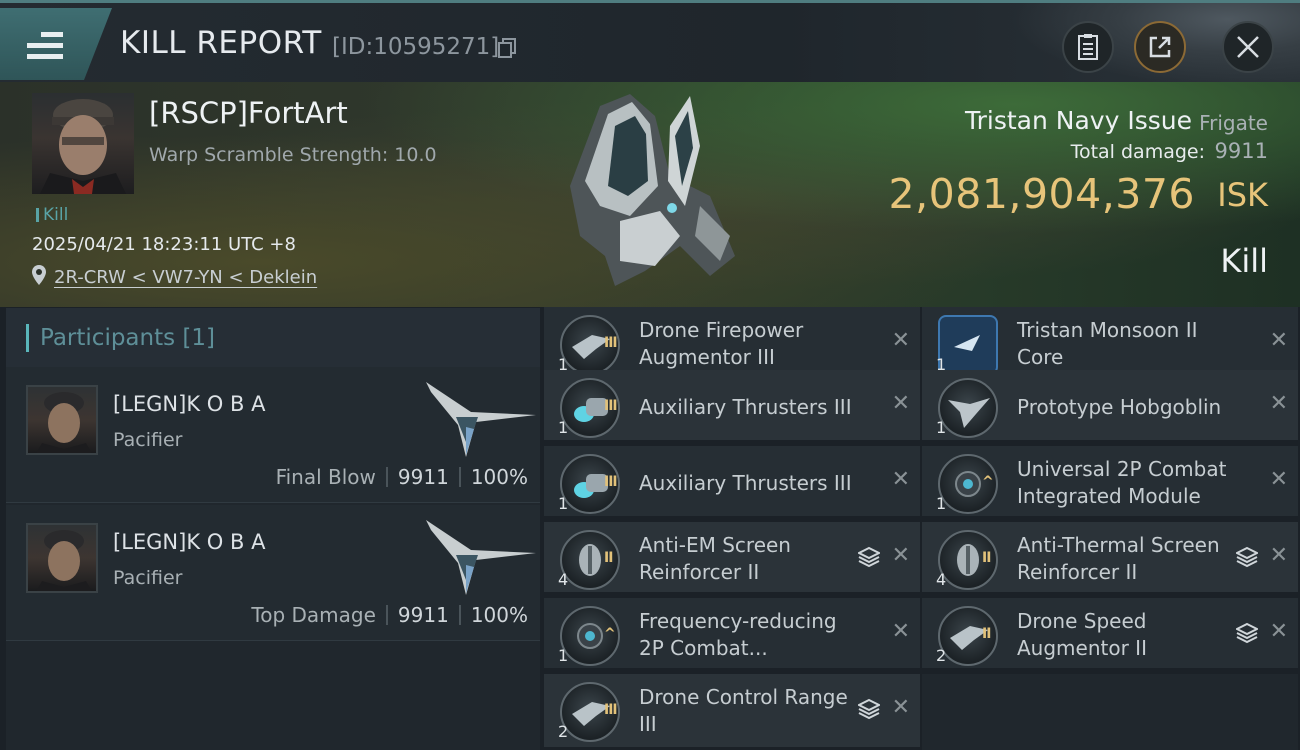 Image resolution: width=1300 pixels, height=750 pixels. I want to click on fitted-item: II 2 Drone Speed Augmentor II ✕, so click(1110, 634).